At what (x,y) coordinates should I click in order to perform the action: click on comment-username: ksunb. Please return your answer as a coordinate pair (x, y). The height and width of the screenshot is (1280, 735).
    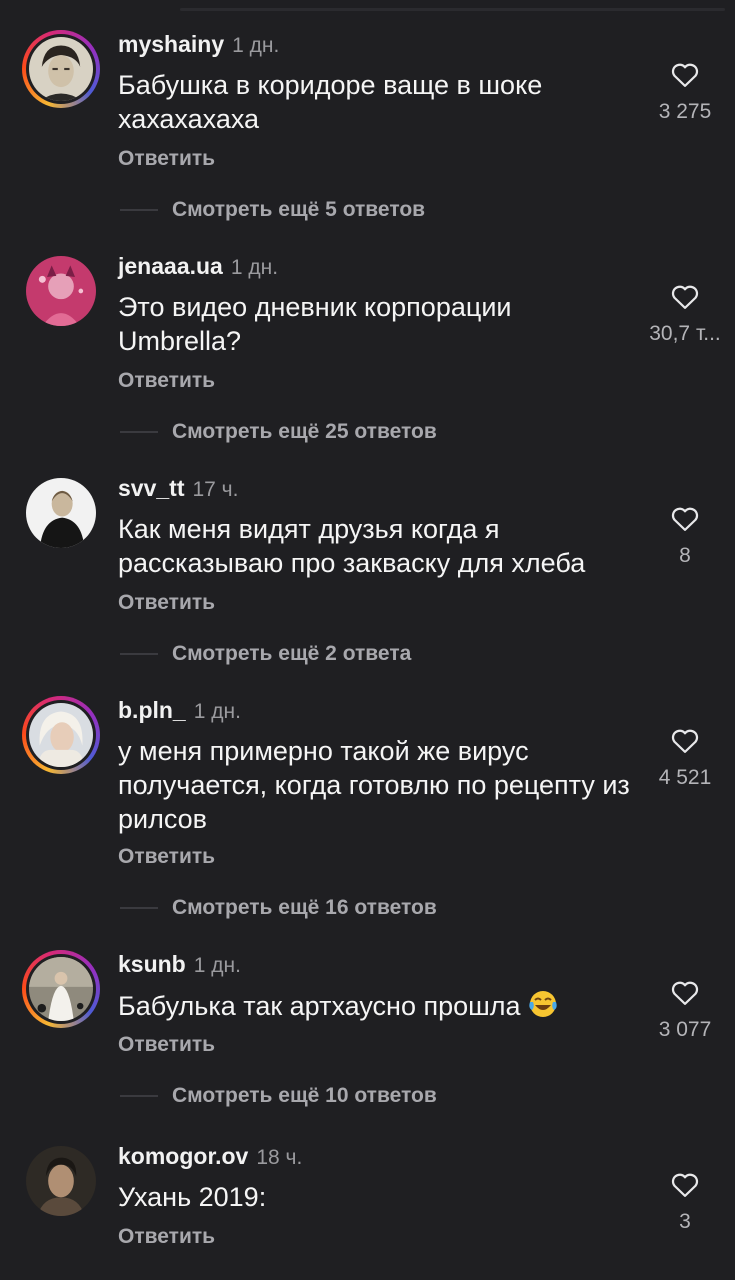
    Looking at the image, I should click on (152, 964).